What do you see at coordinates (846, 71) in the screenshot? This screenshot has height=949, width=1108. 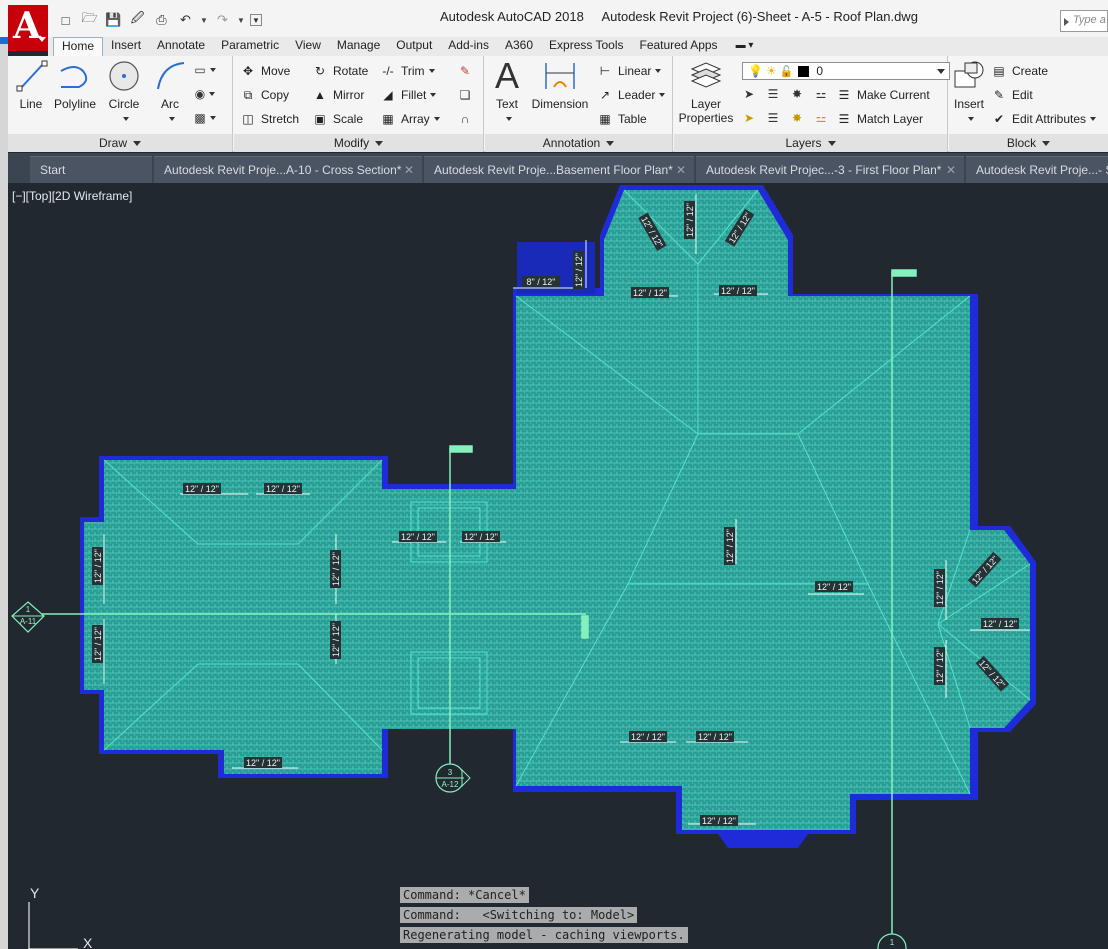 I see `layer-dropdown: 💡 ☀ 🔓 0` at bounding box center [846, 71].